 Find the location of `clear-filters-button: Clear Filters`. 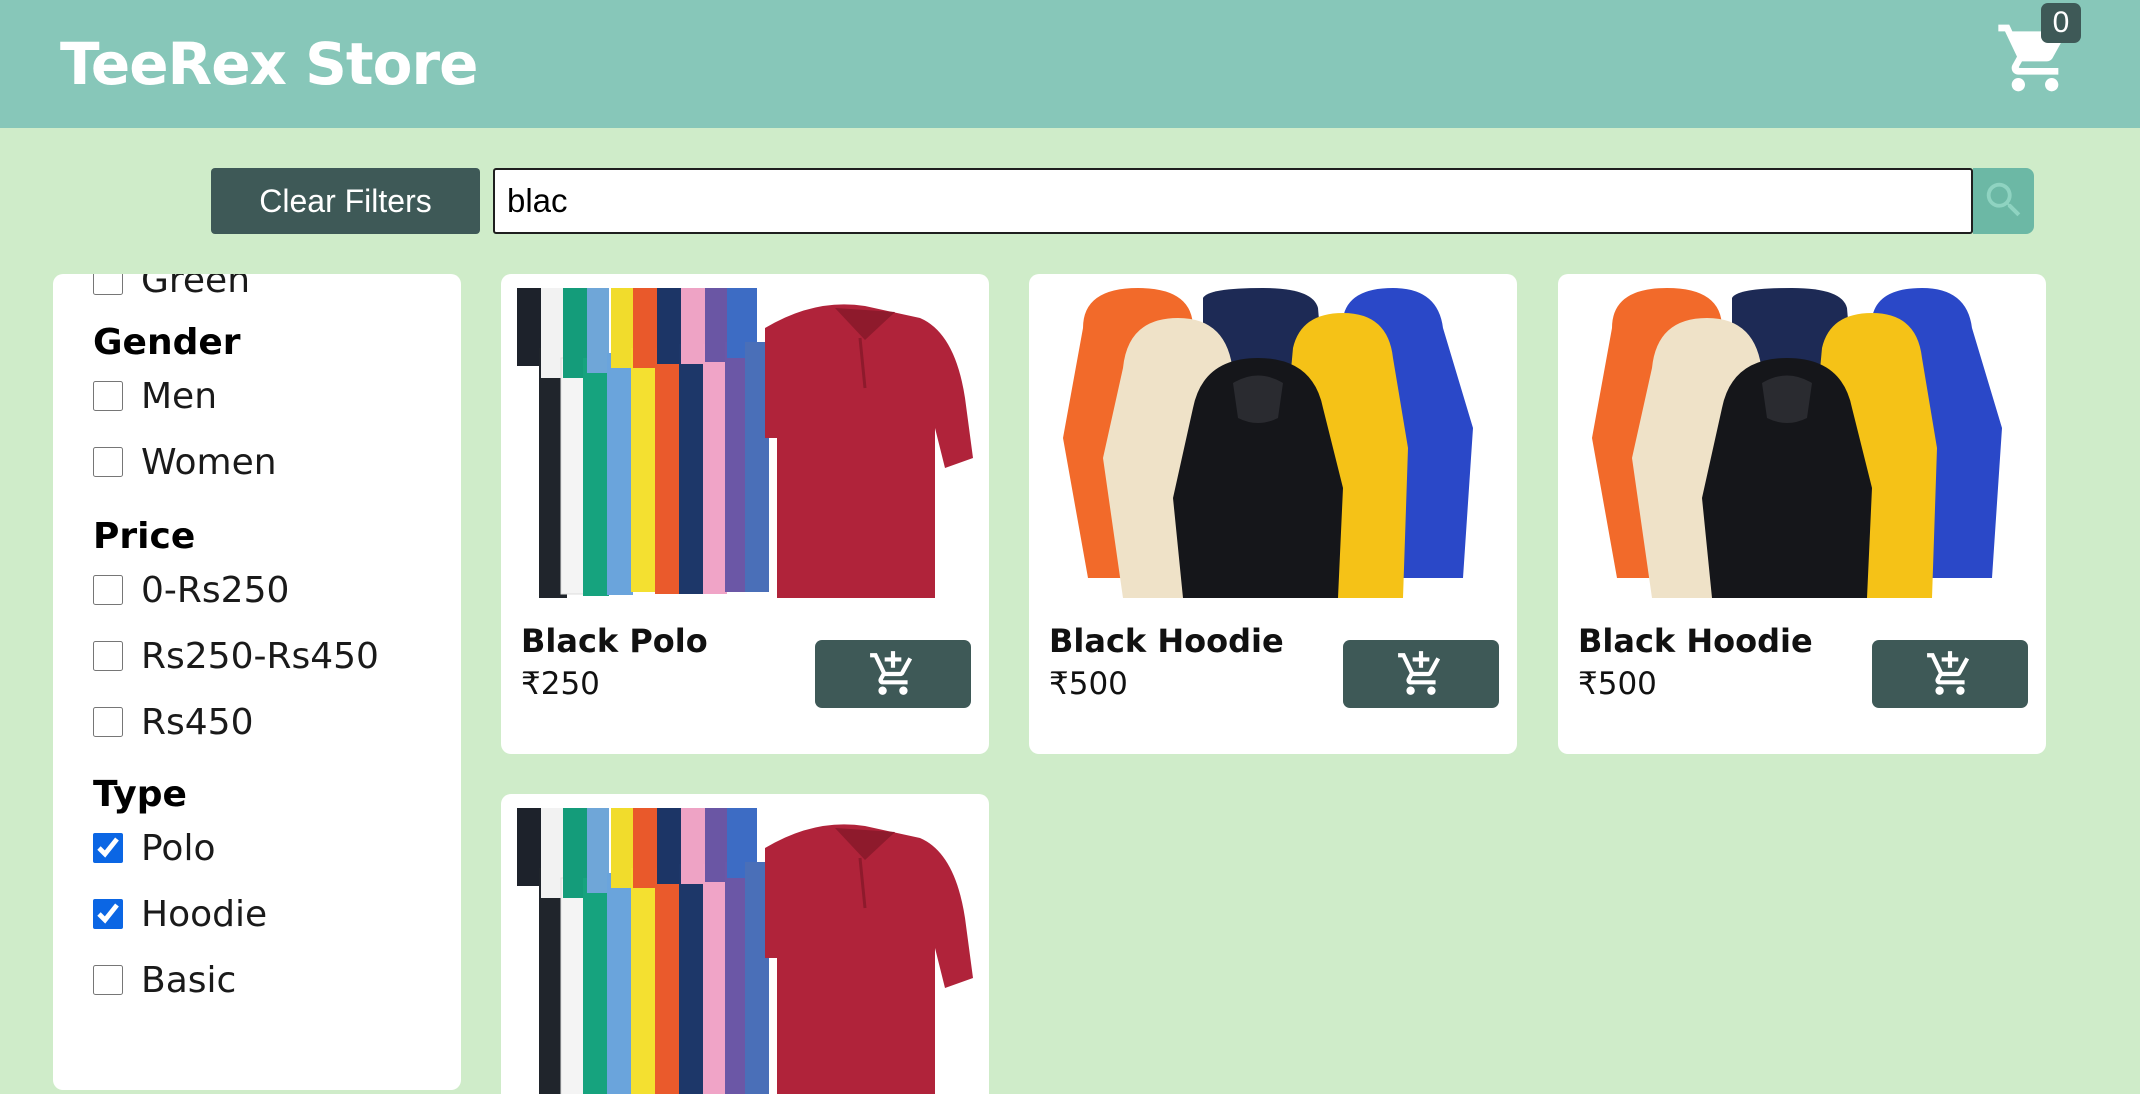

clear-filters-button: Clear Filters is located at coordinates (345, 201).